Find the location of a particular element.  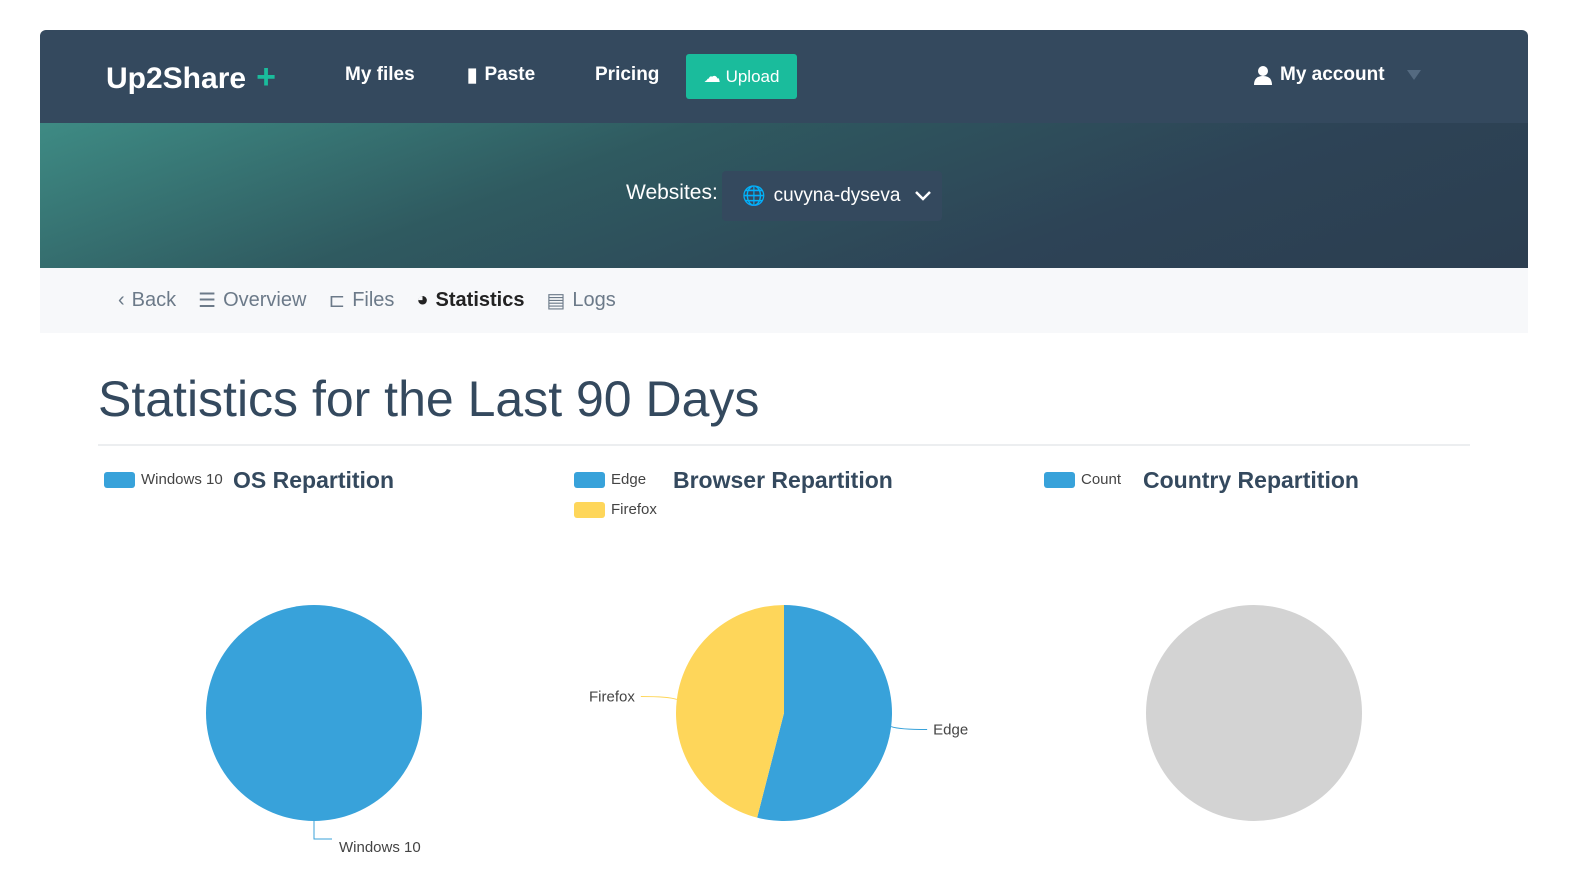

slice-label: Edge is located at coordinates (950, 730).